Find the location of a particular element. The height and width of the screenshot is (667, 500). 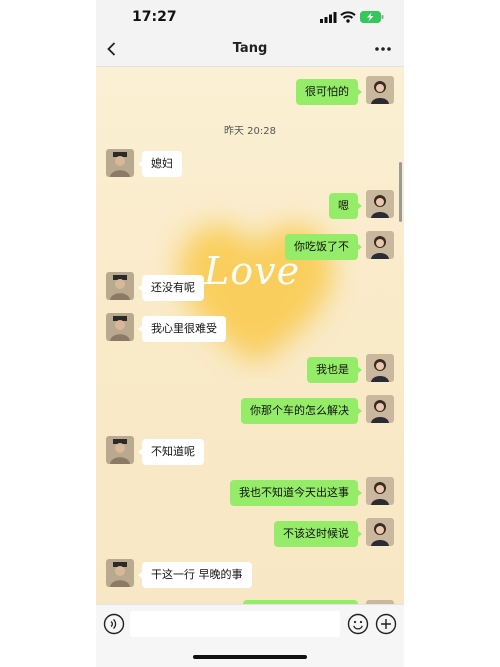

message-bubble-sent: 我也不知道今天出这事 is located at coordinates (296, 493).